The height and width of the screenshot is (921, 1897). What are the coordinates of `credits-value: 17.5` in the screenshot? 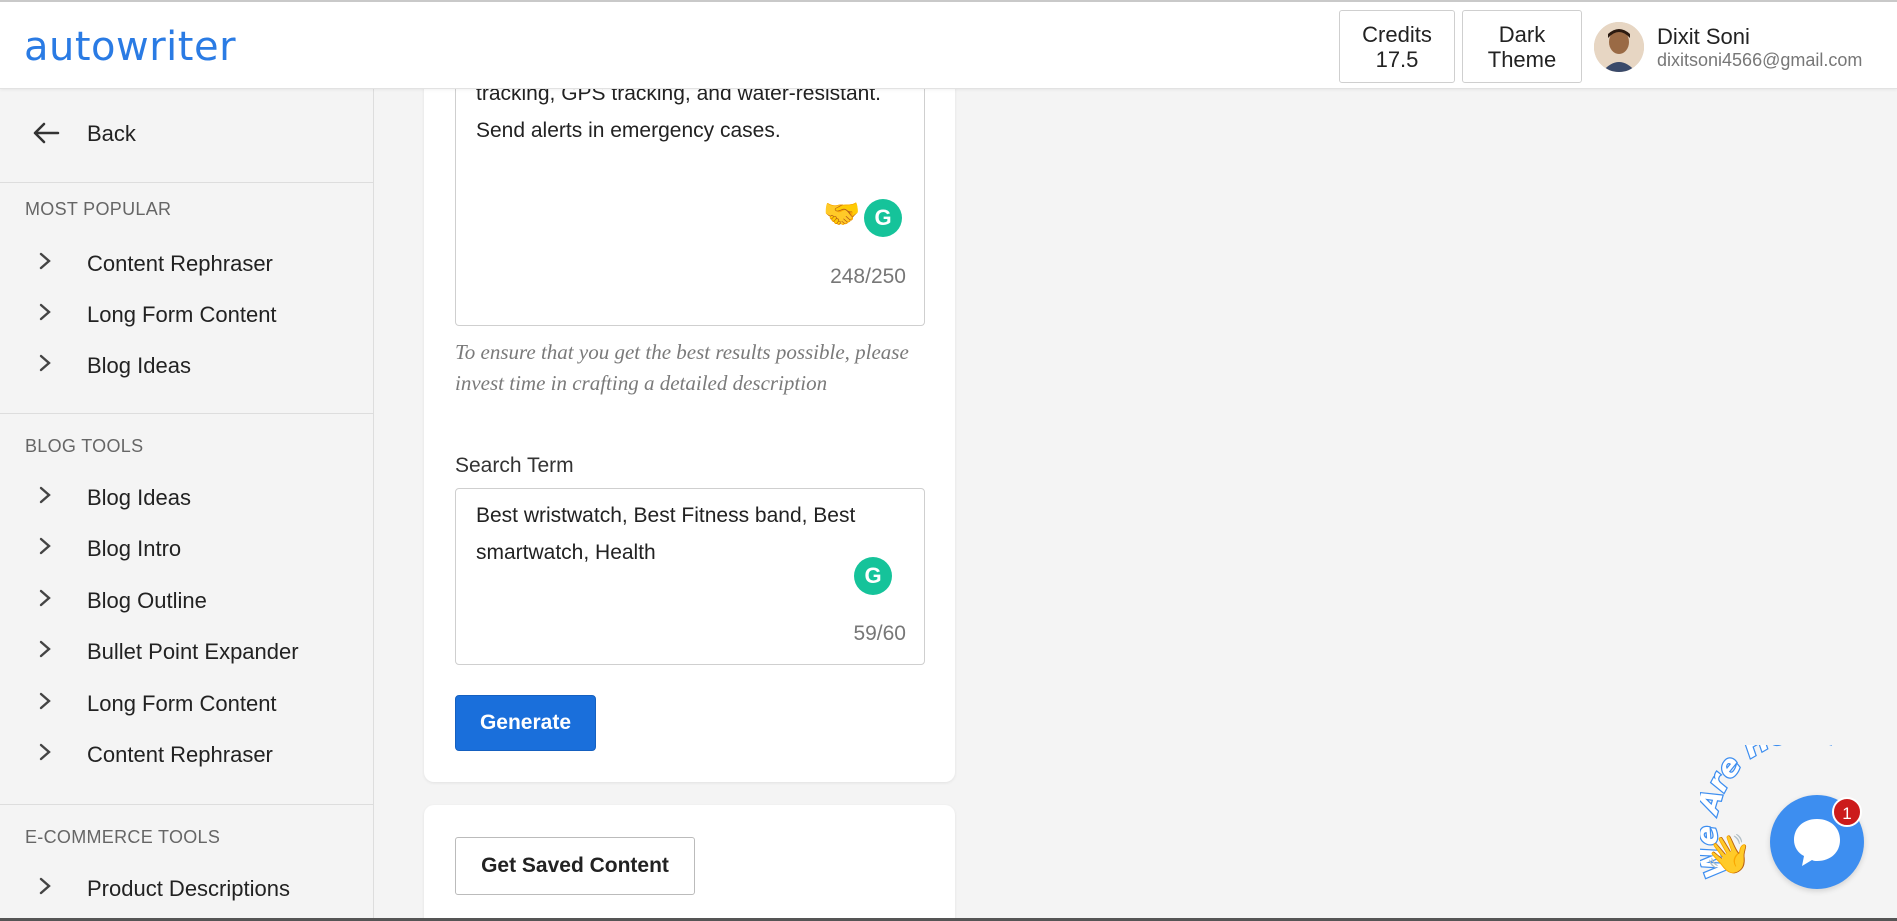 It's located at (1397, 59).